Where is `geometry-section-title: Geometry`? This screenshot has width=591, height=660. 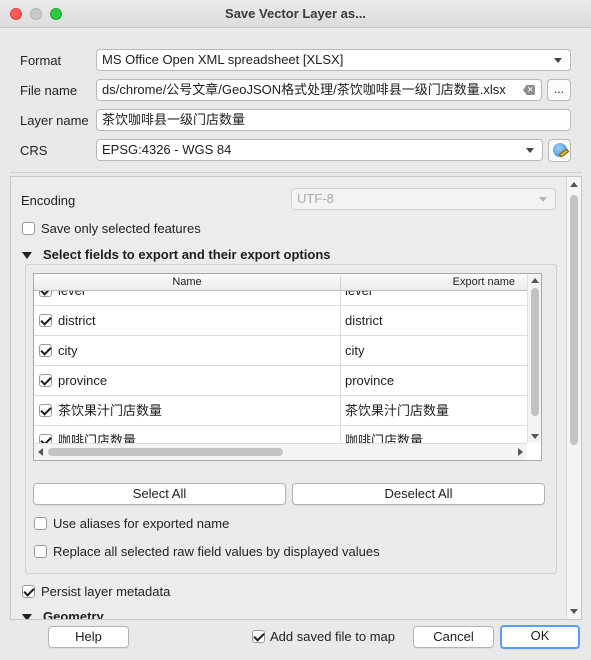 geometry-section-title: Geometry is located at coordinates (73, 614).